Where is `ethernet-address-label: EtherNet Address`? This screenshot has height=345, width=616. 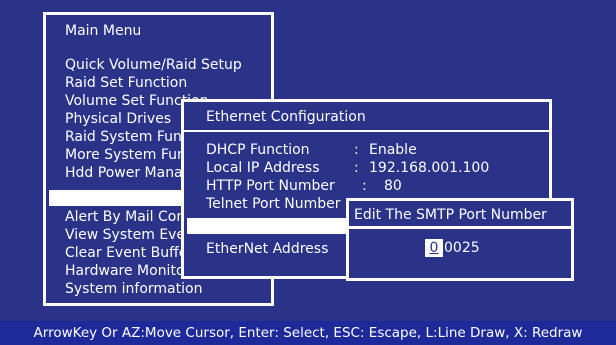
ethernet-address-label: EtherNet Address is located at coordinates (267, 249).